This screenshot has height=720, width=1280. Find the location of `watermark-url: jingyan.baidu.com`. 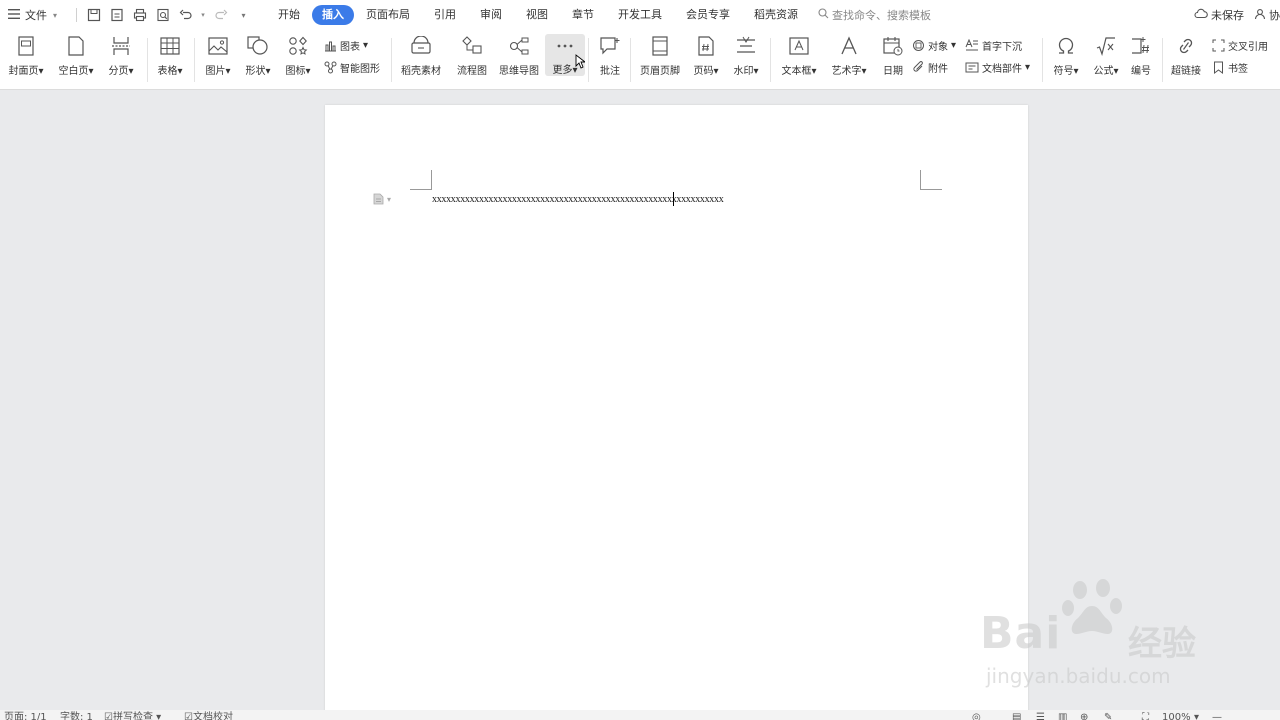

watermark-url: jingyan.baidu.com is located at coordinates (1078, 676).